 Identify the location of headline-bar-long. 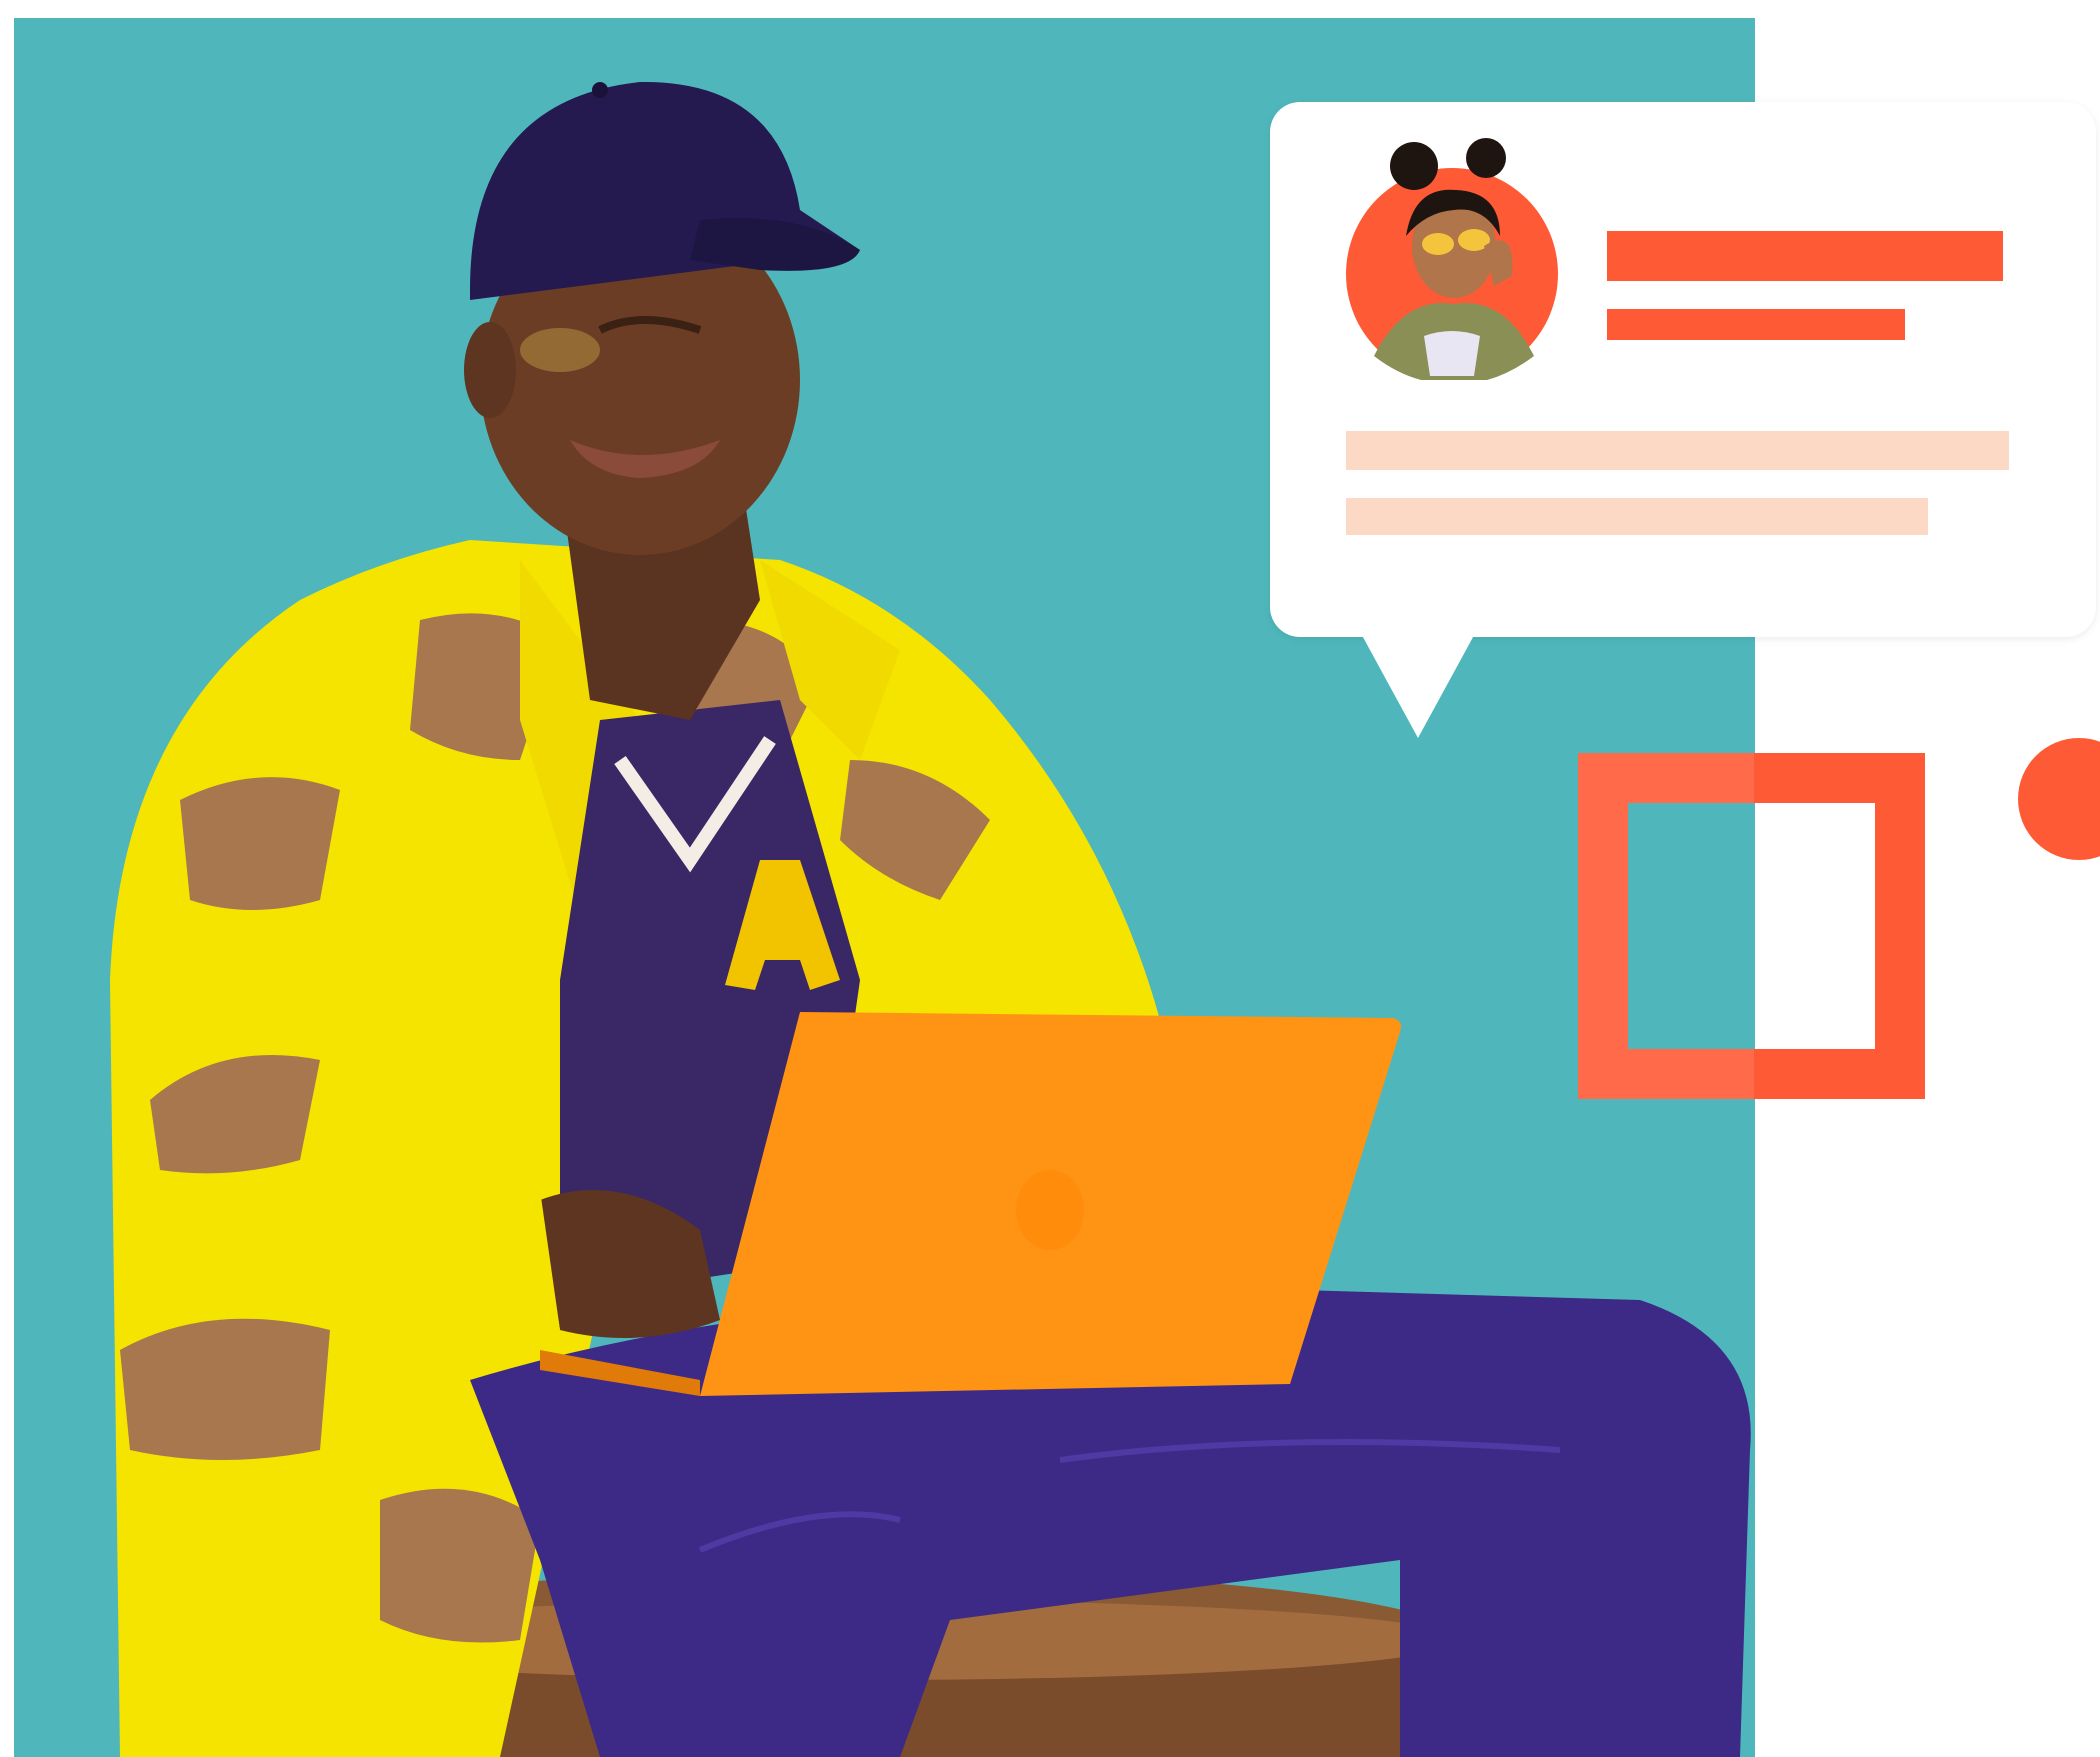
(1805, 256).